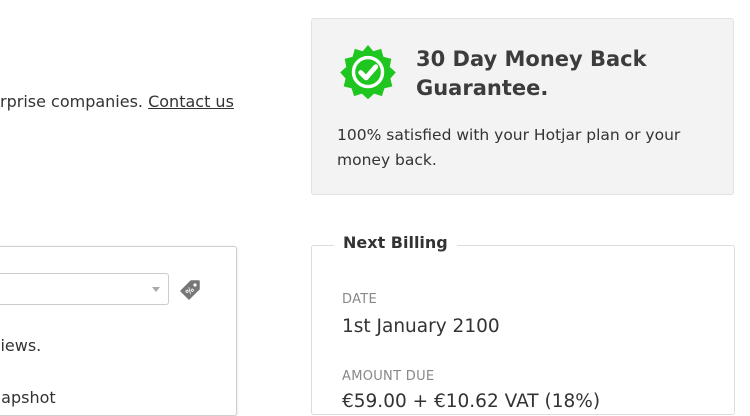  What do you see at coordinates (421, 326) in the screenshot?
I see `billing-date-value: 1st January 2100` at bounding box center [421, 326].